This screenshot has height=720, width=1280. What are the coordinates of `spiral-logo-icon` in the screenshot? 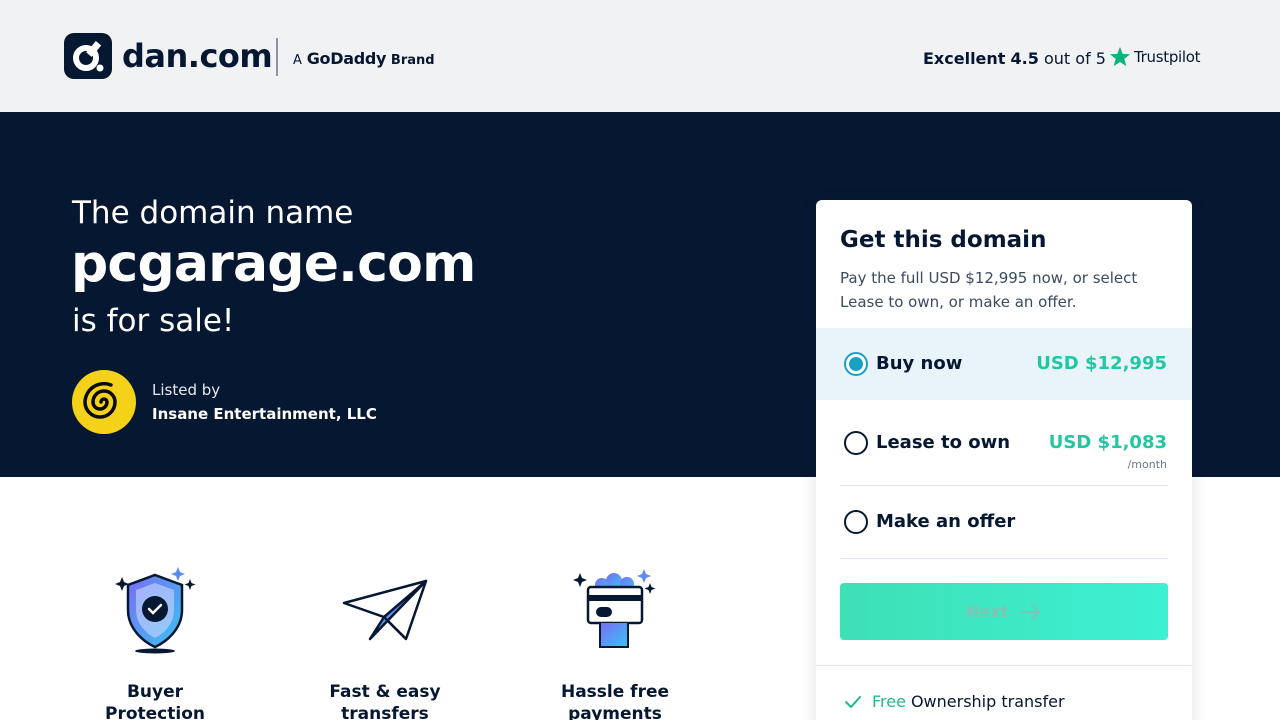 It's located at (104, 402).